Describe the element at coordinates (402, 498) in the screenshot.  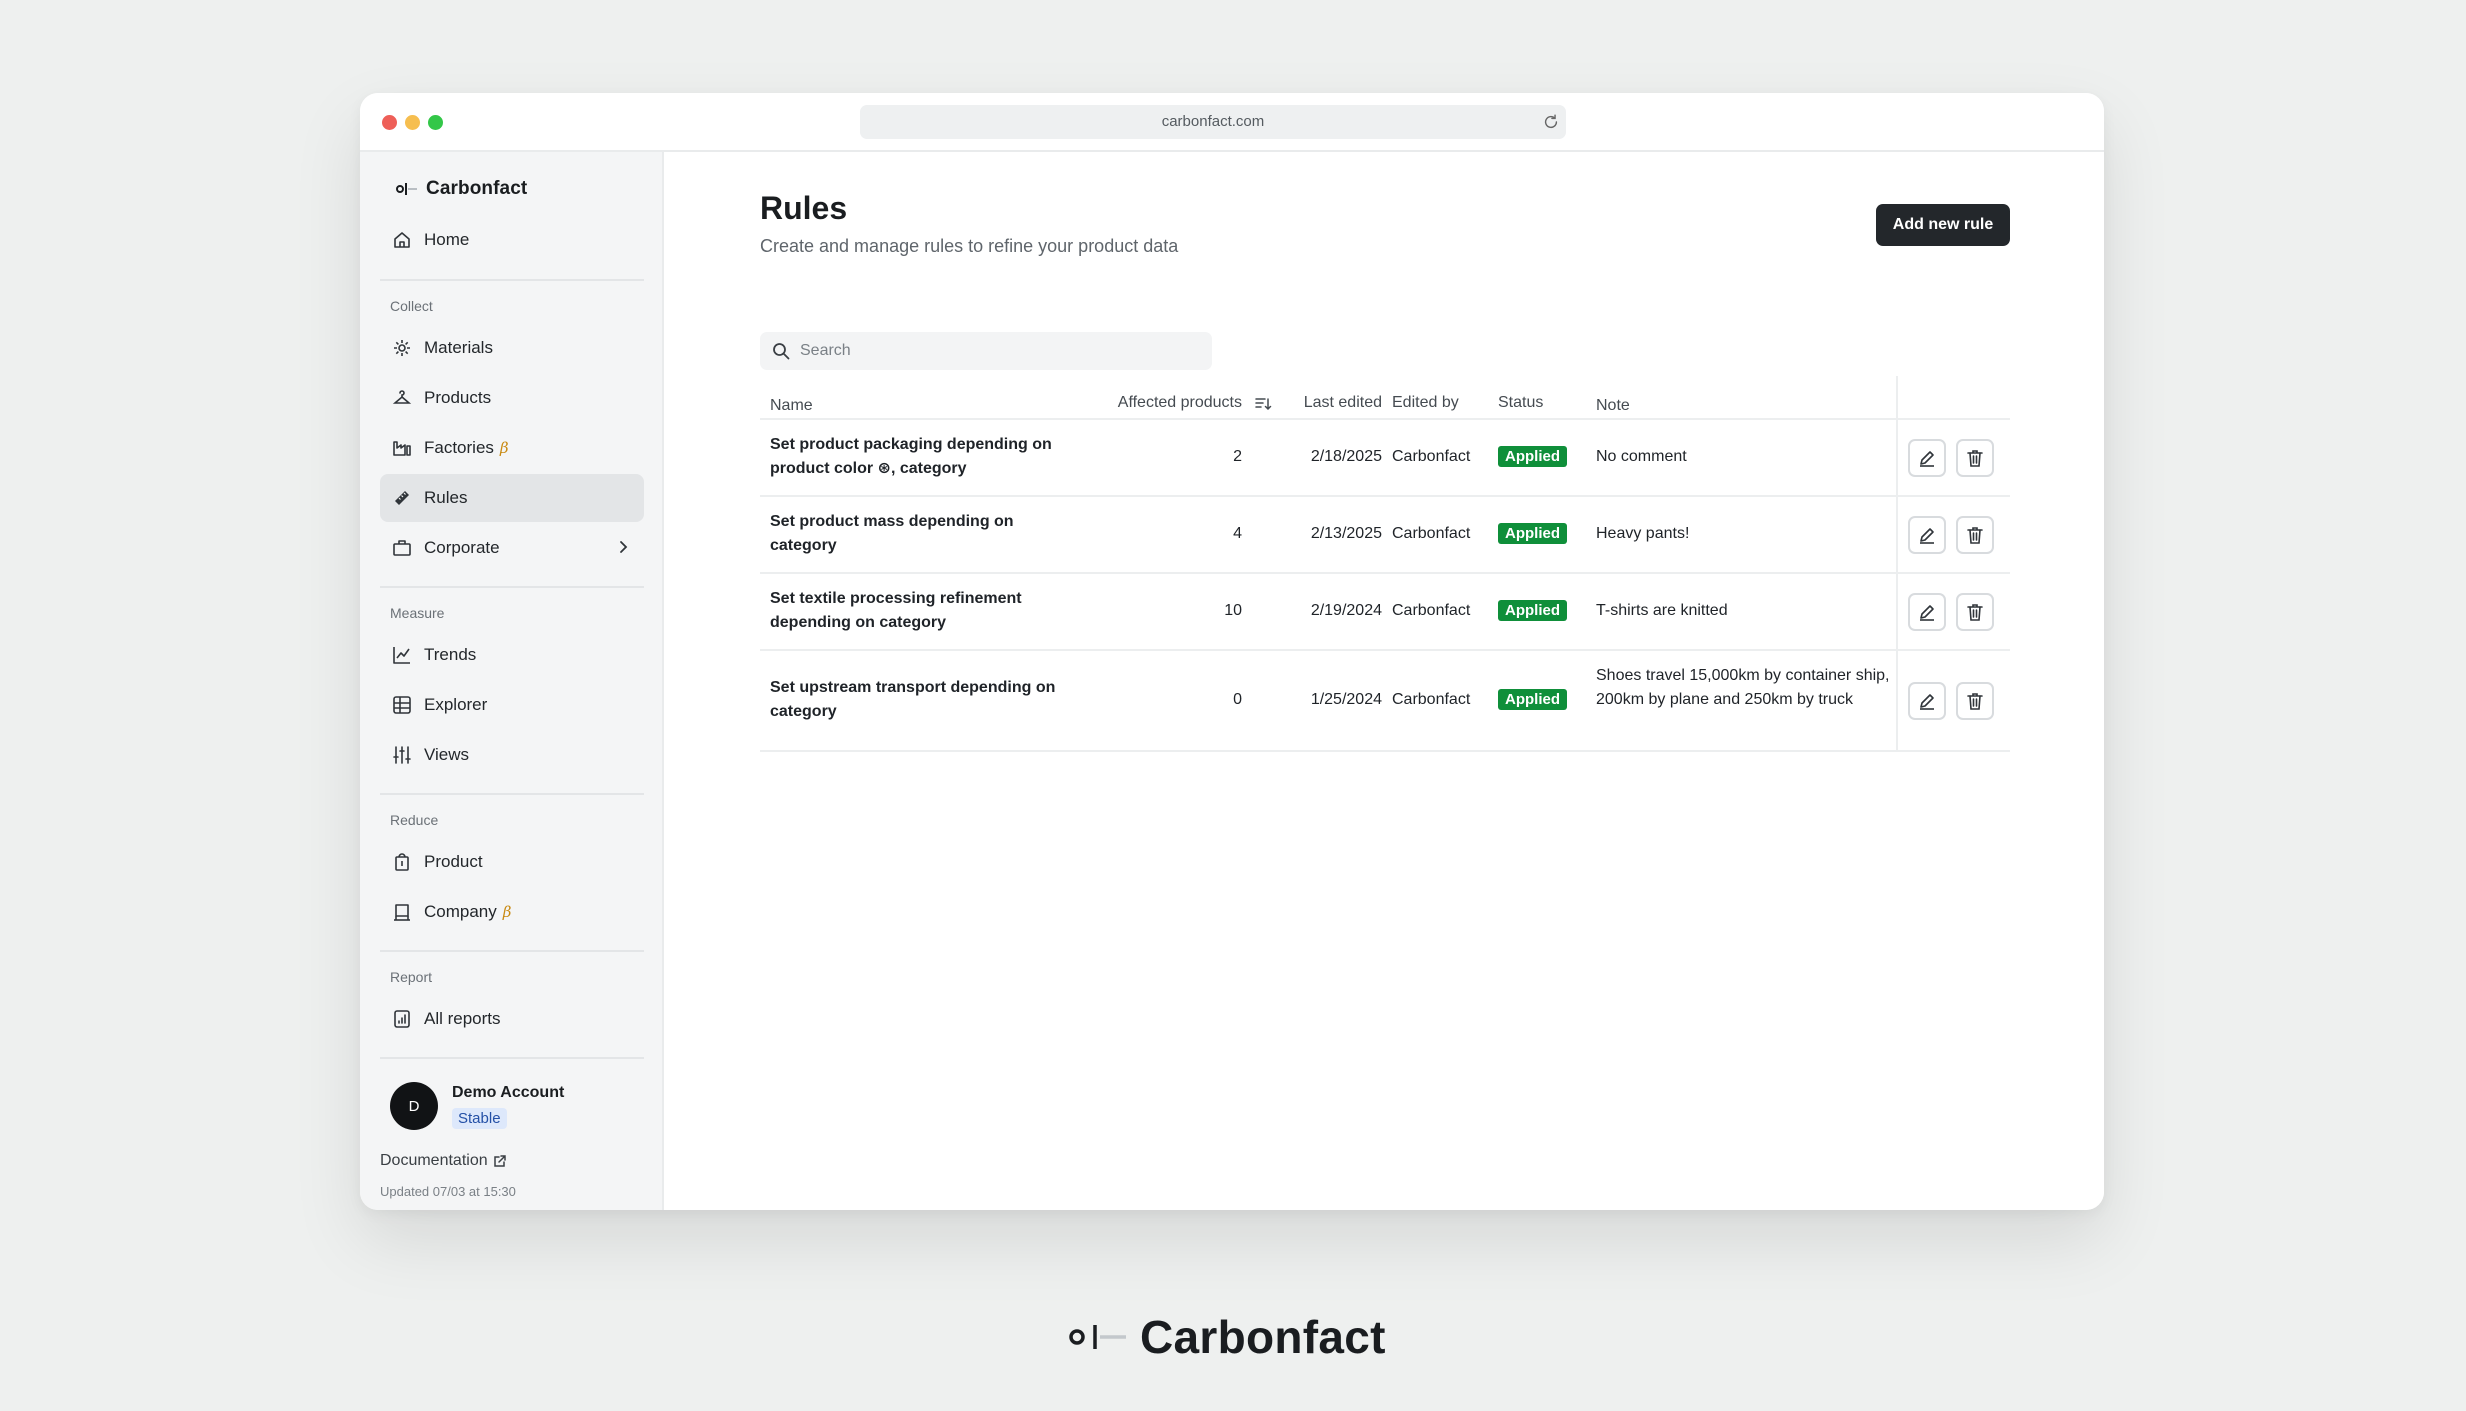
I see `ruler-icon` at that location.